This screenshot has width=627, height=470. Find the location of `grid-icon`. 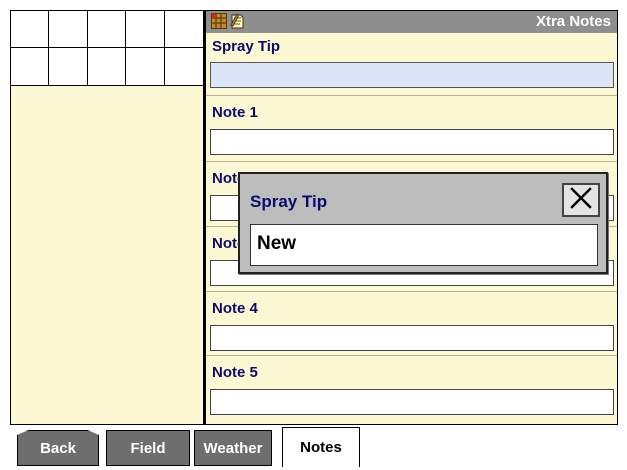

grid-icon is located at coordinates (219, 21).